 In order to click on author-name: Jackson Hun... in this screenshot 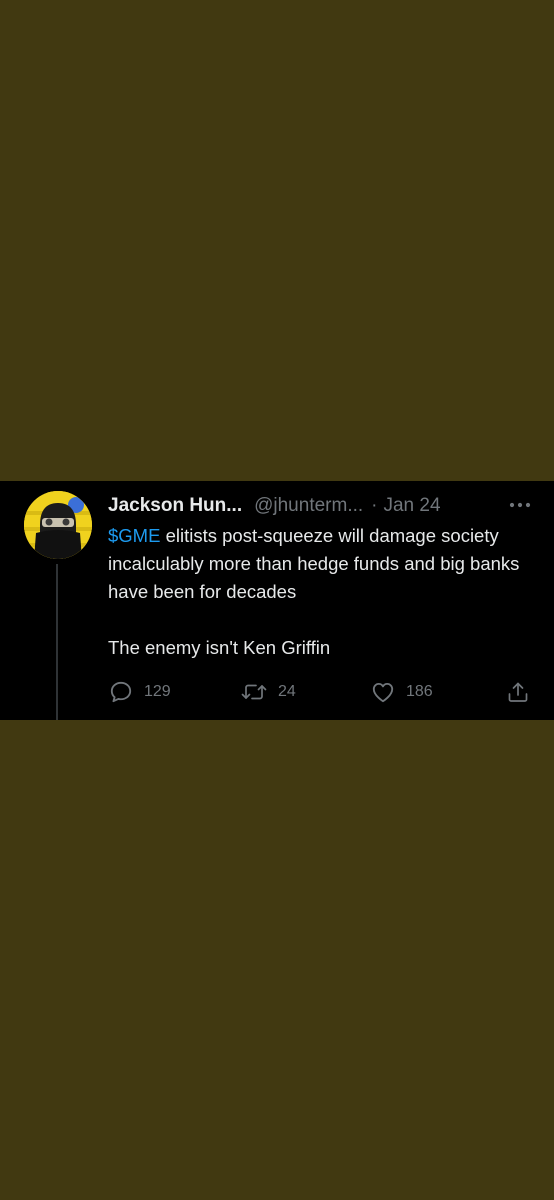, I will do `click(175, 506)`.